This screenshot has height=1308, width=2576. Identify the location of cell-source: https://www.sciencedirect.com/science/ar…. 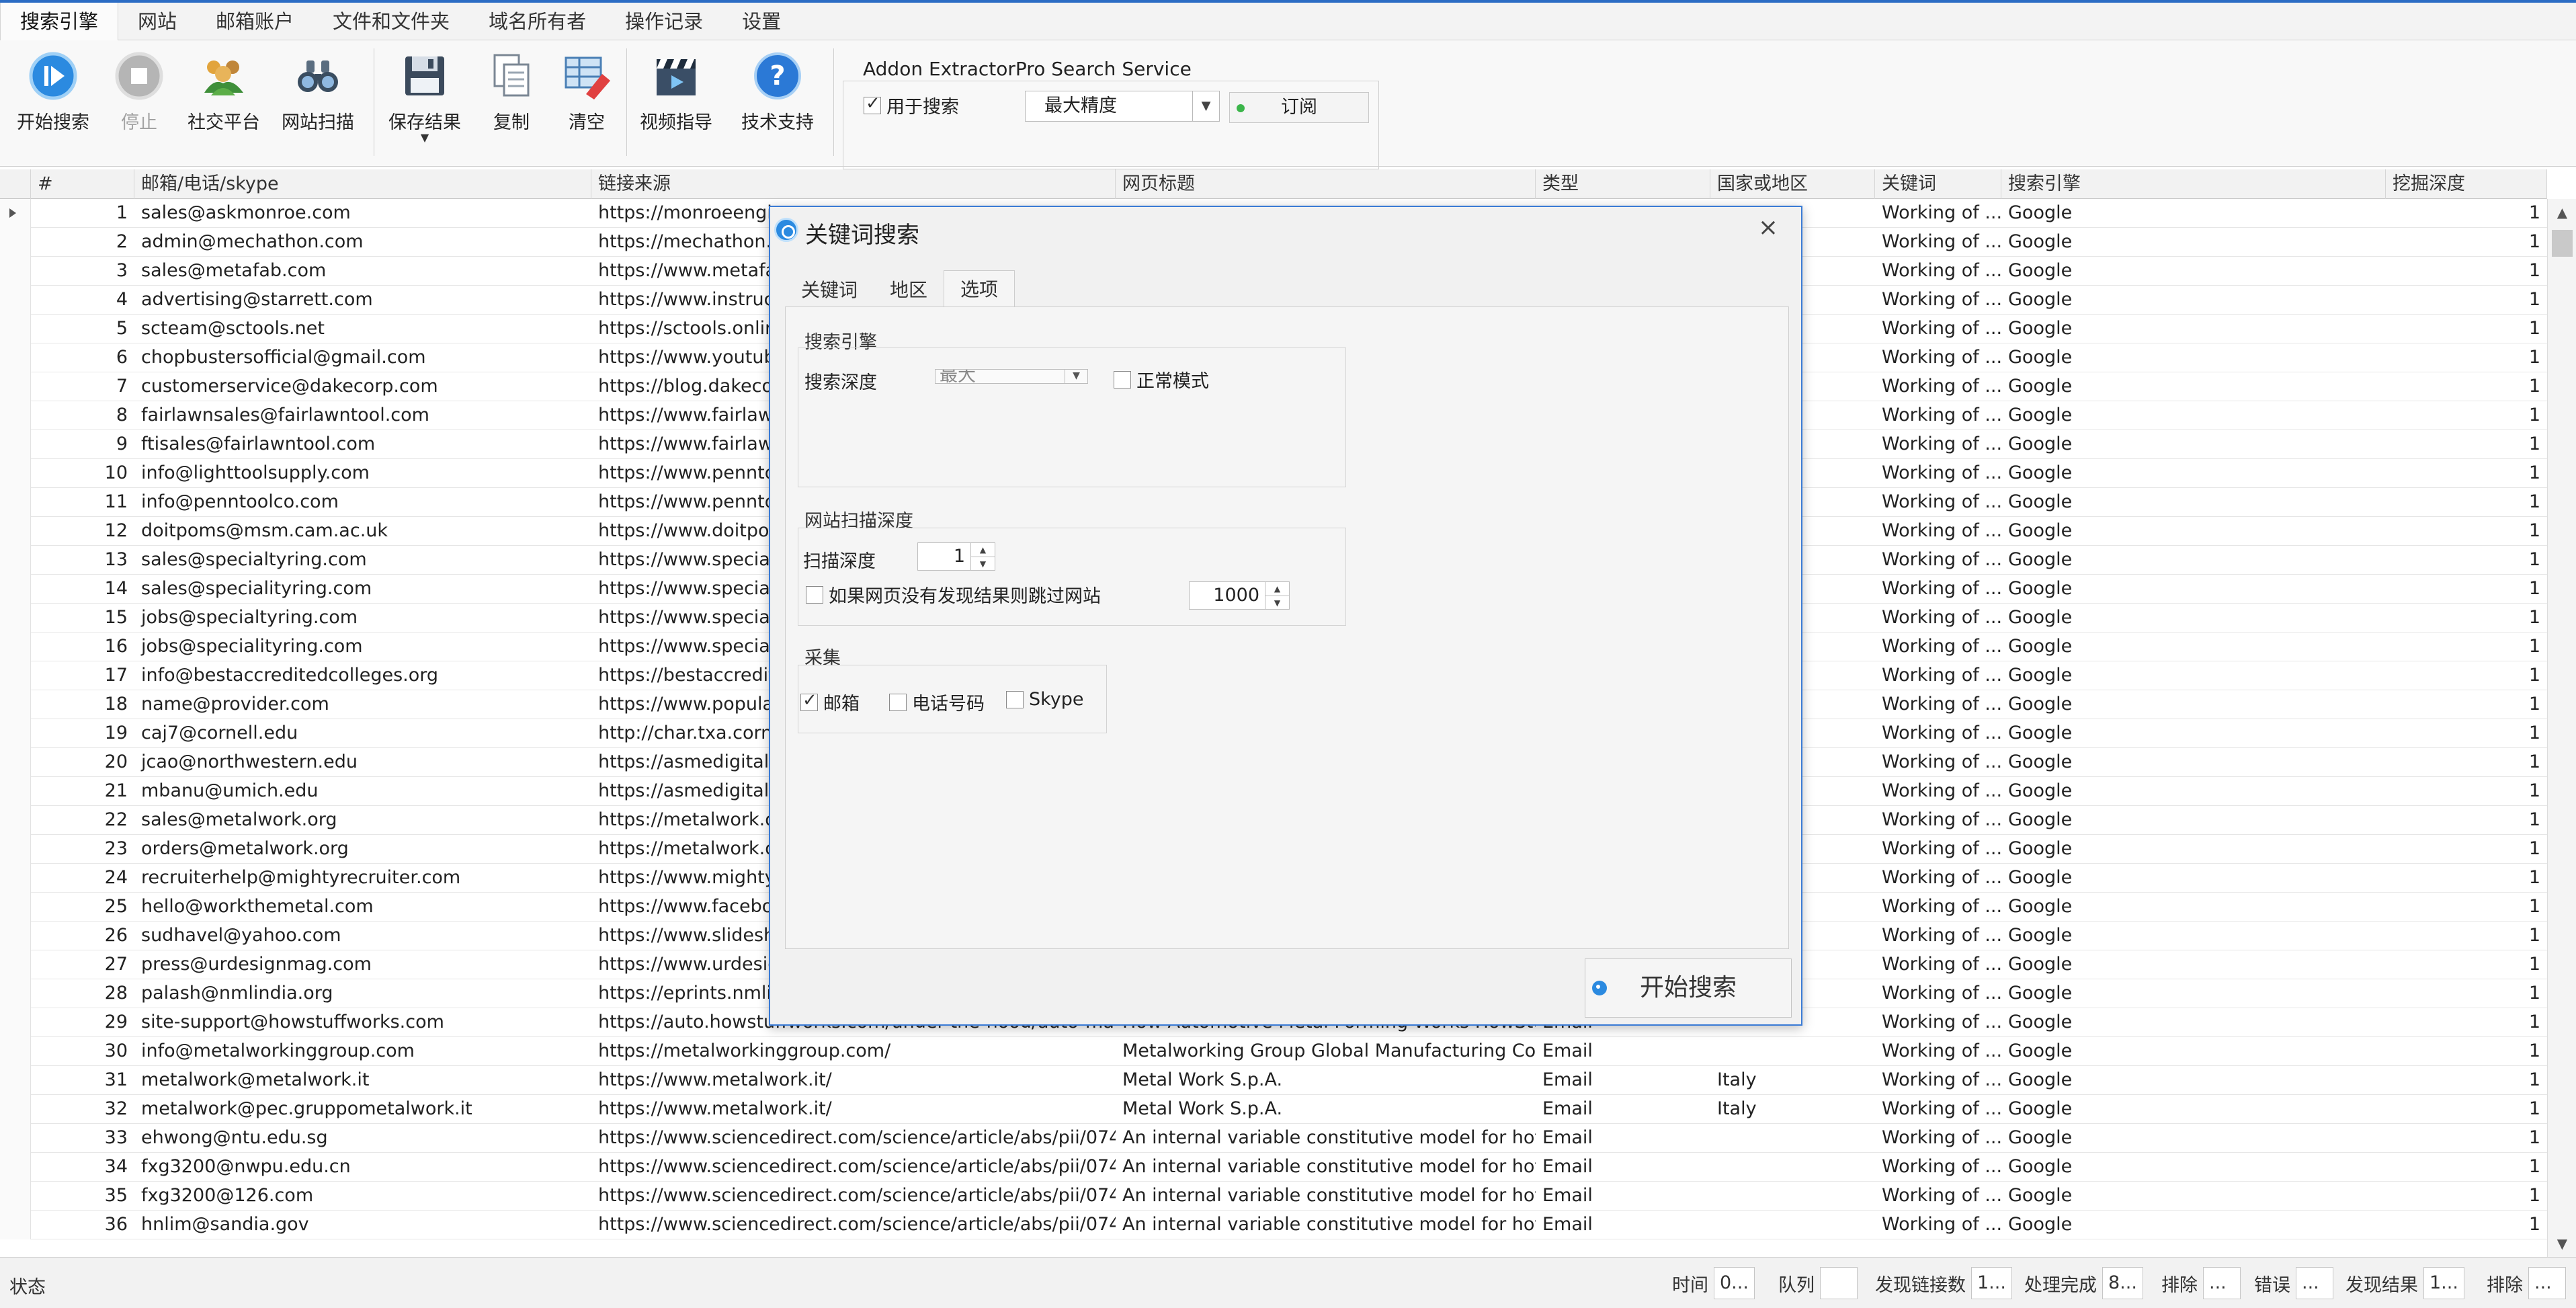
(853, 1225).